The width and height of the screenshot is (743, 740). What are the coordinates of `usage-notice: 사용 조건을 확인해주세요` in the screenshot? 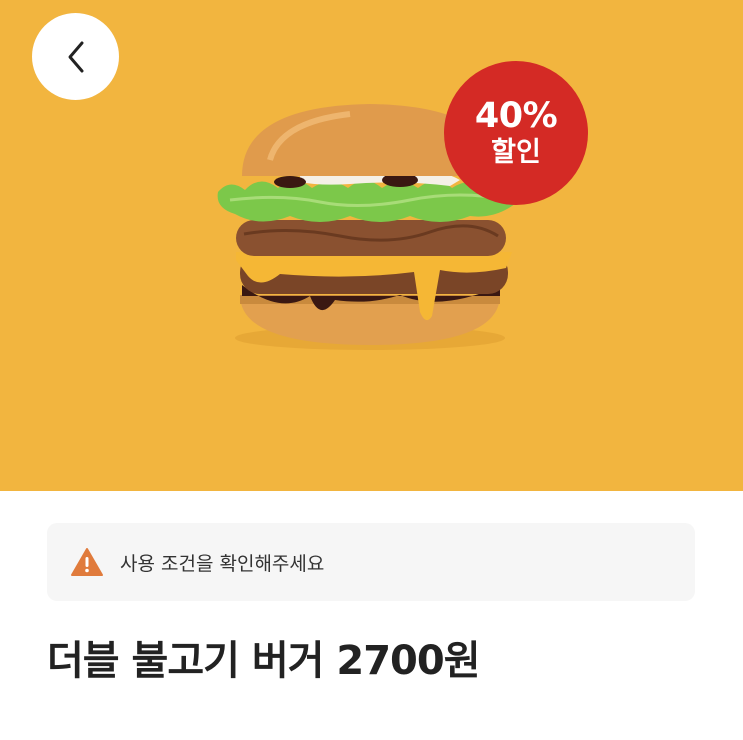 It's located at (371, 562).